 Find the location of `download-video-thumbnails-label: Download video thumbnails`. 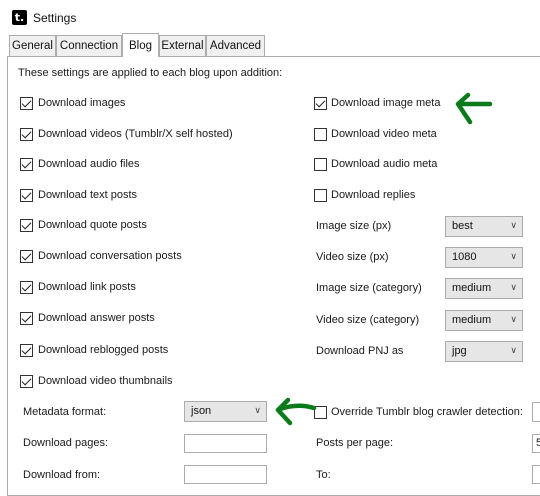

download-video-thumbnails-label: Download video thumbnails is located at coordinates (105, 381).